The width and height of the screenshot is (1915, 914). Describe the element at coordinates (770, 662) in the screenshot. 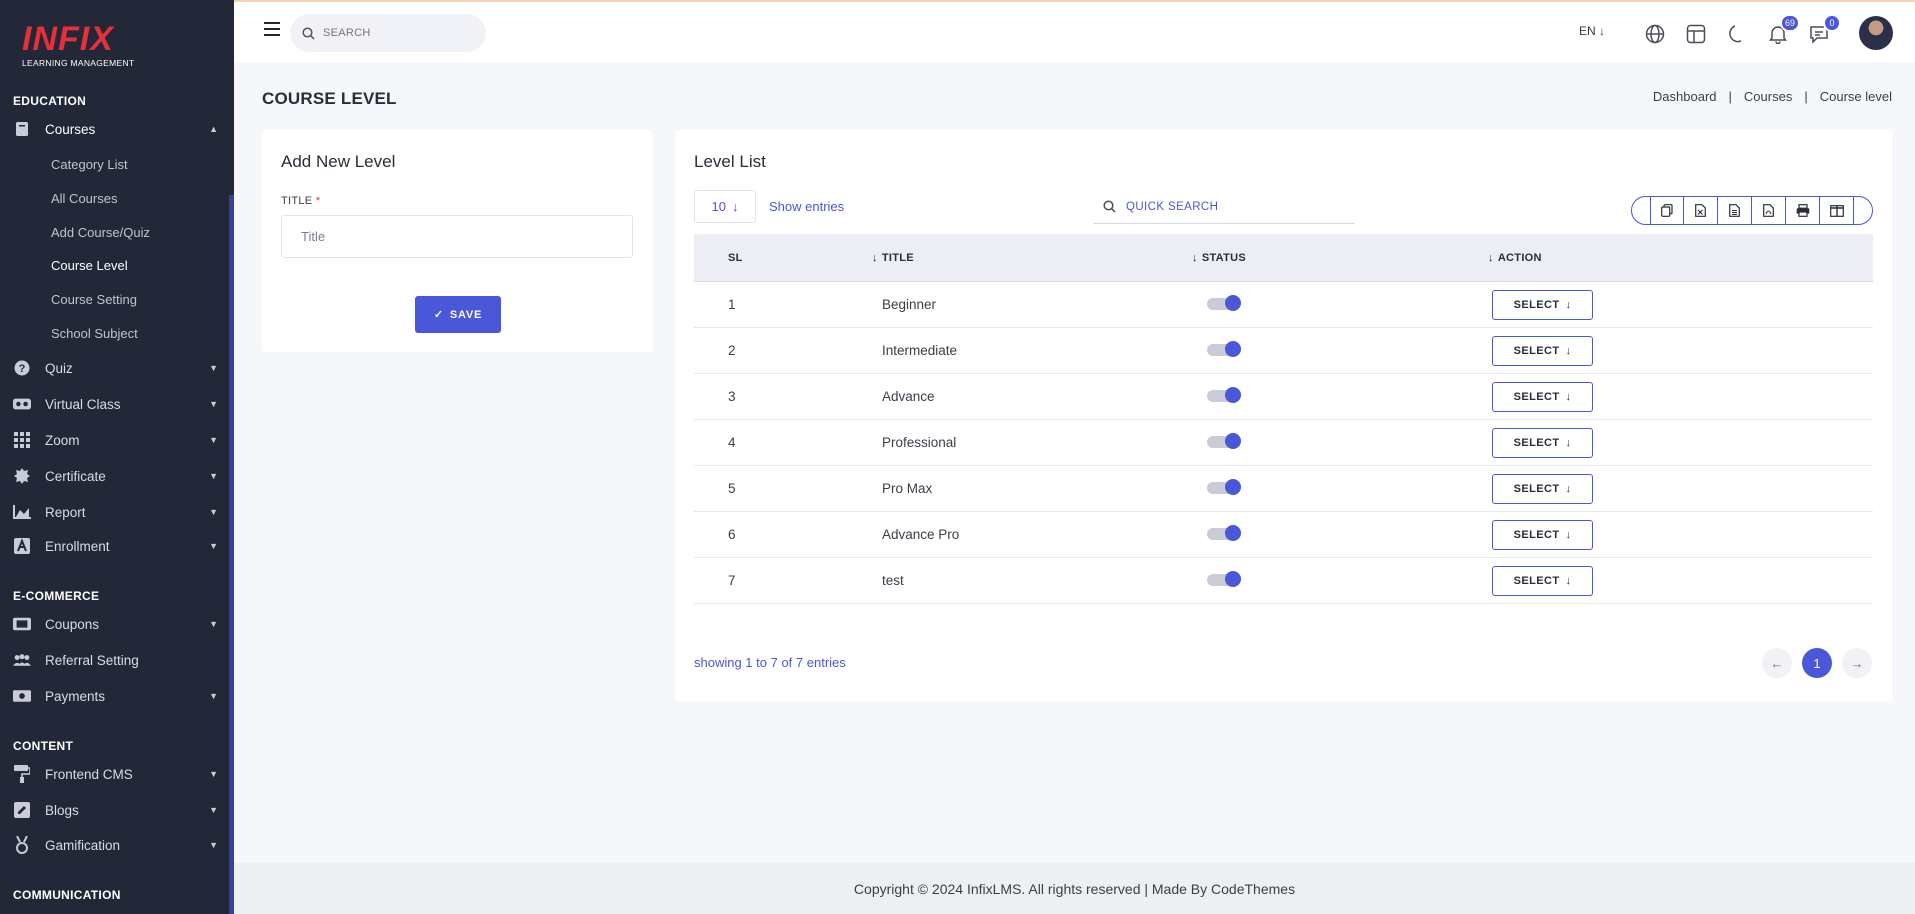

I see `pagination-info: showing 1 to 7 of 7 entries` at that location.